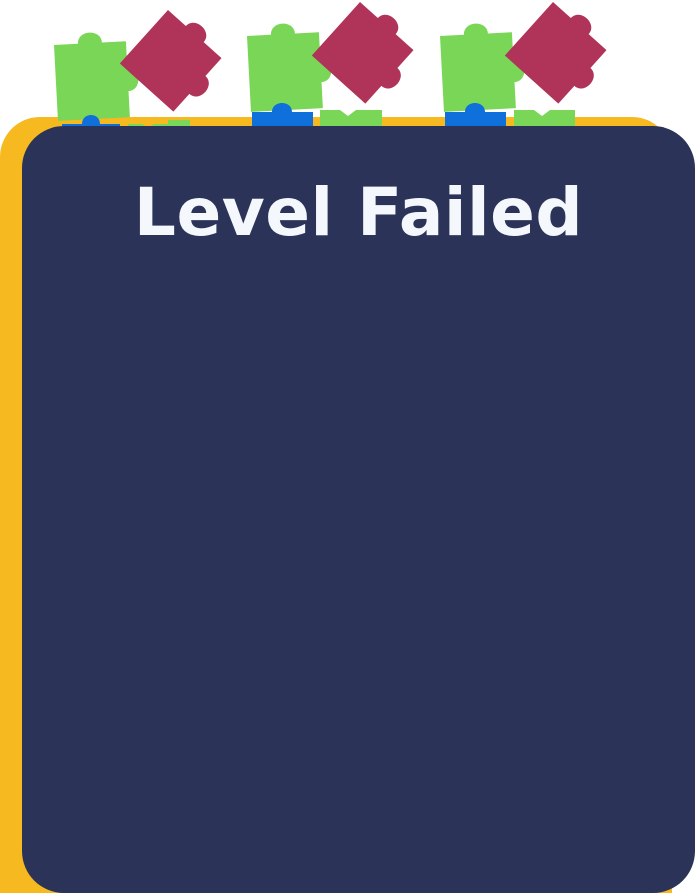 The width and height of the screenshot is (695, 893). What do you see at coordinates (358, 212) in the screenshot?
I see `dialog-title: Level Failed` at bounding box center [358, 212].